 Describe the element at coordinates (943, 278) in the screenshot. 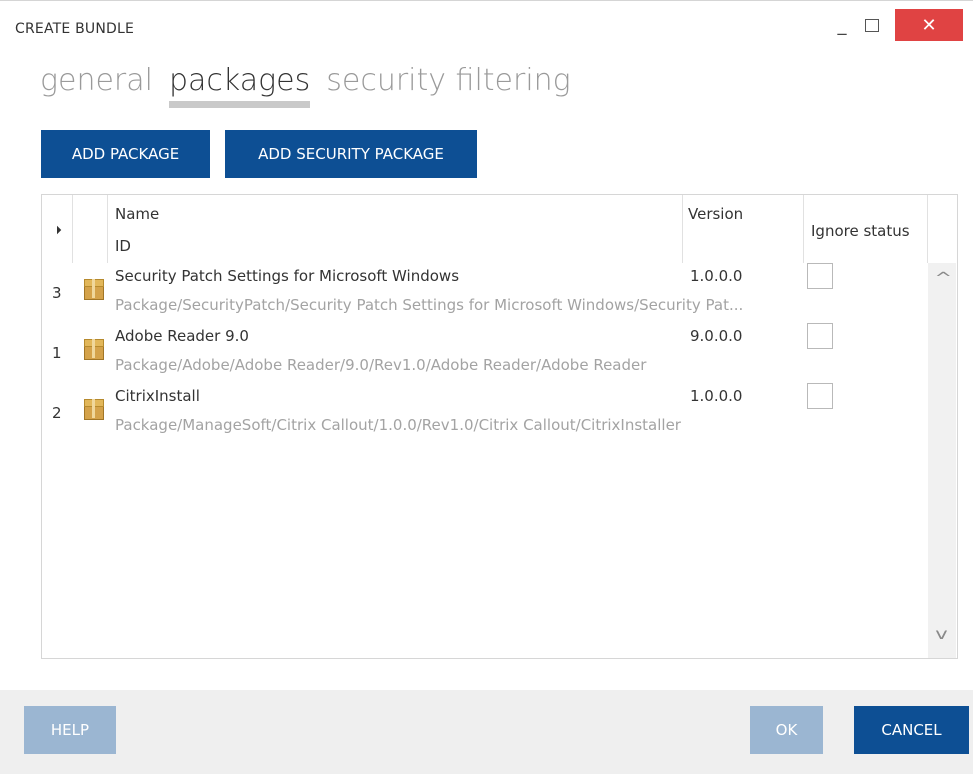

I see `scroll-up-icon: ^` at that location.